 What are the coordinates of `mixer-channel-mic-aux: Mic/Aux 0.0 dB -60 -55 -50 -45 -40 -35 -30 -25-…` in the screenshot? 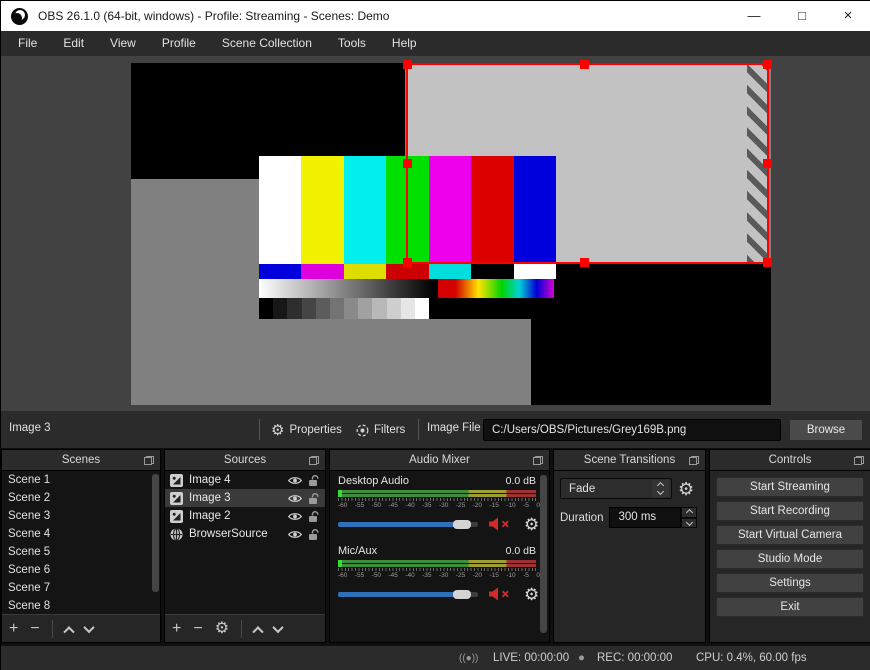 It's located at (439, 574).